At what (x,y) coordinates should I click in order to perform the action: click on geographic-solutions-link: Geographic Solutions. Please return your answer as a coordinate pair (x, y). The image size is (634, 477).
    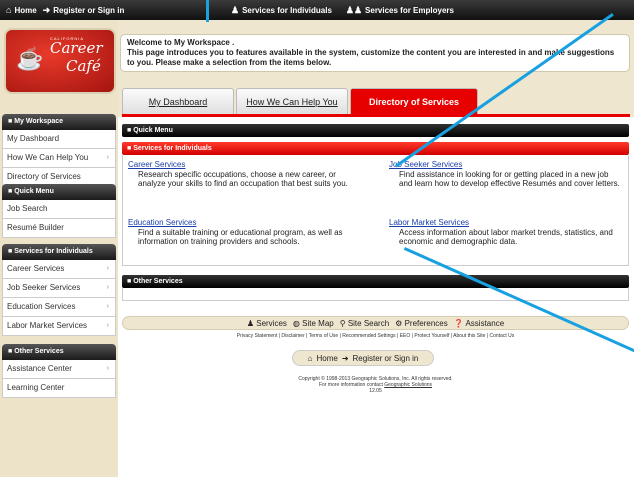
    Looking at the image, I should click on (408, 385).